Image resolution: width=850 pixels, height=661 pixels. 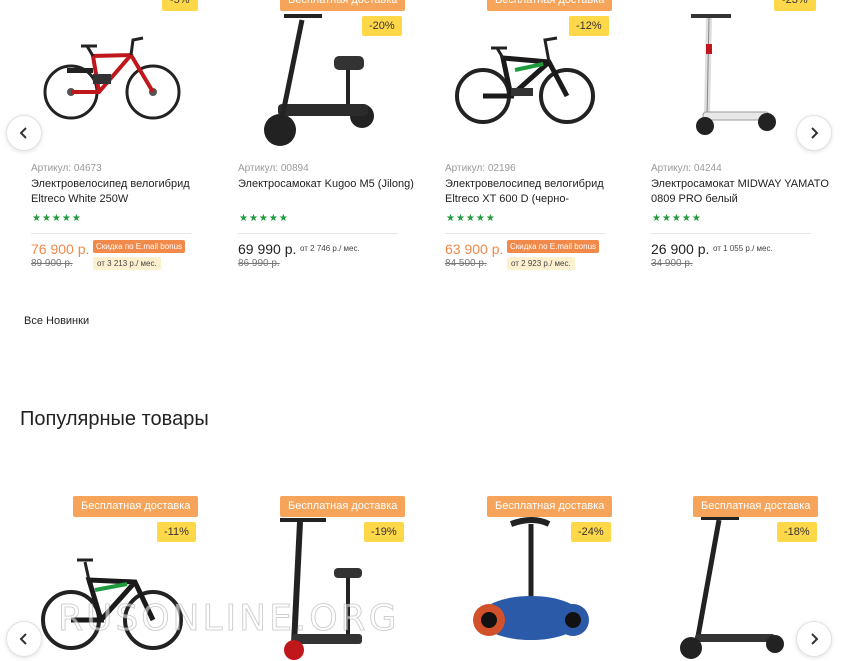 What do you see at coordinates (112, 78) in the screenshot?
I see `ebike-image` at bounding box center [112, 78].